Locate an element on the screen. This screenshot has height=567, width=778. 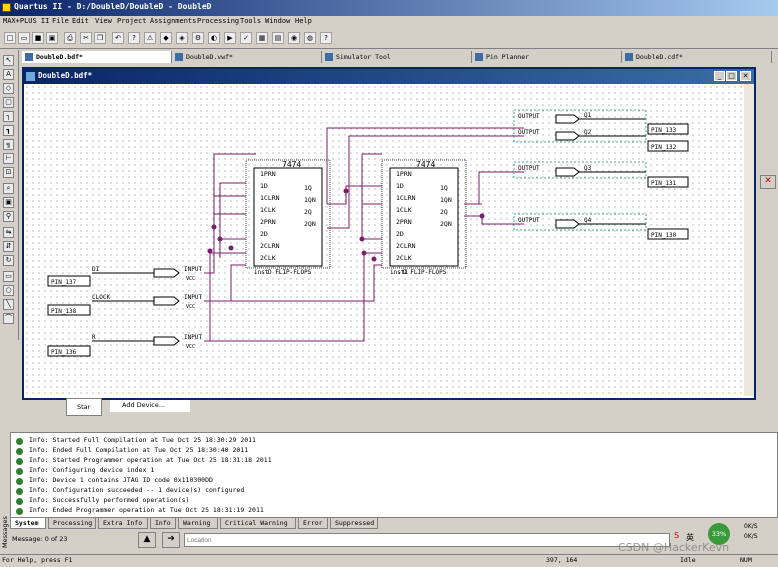
tab-processing: Processing is located at coordinates (72, 523).